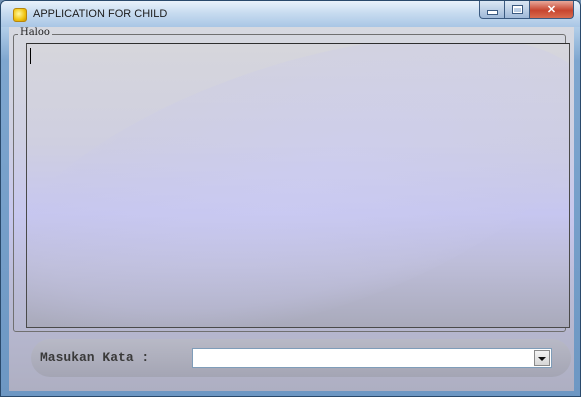 The height and width of the screenshot is (397, 581). I want to click on caption-buttons: ✕, so click(526, 10).